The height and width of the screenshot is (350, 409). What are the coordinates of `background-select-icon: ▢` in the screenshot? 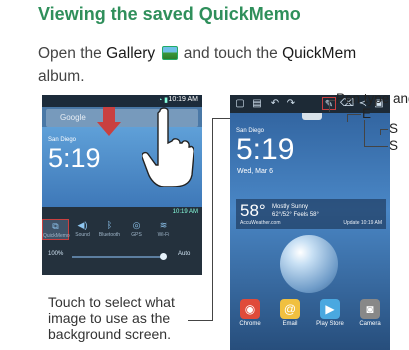 It's located at (240, 103).